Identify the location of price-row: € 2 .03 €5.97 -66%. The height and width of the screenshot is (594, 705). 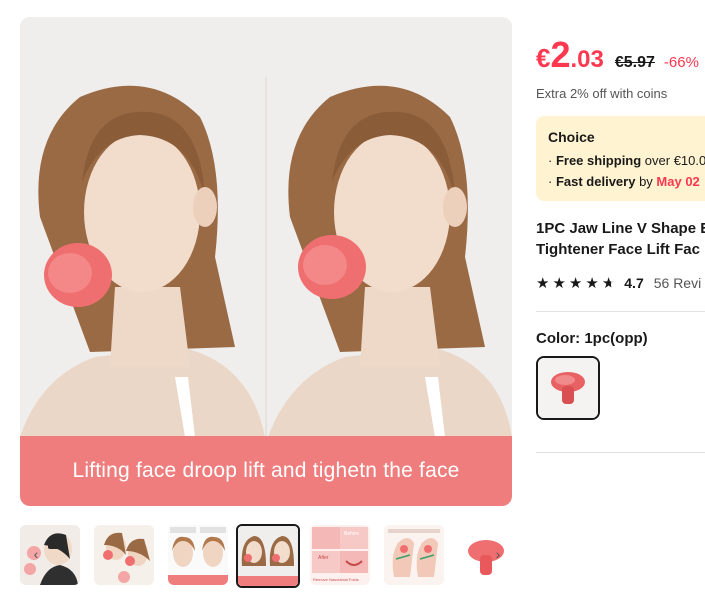
(617, 55).